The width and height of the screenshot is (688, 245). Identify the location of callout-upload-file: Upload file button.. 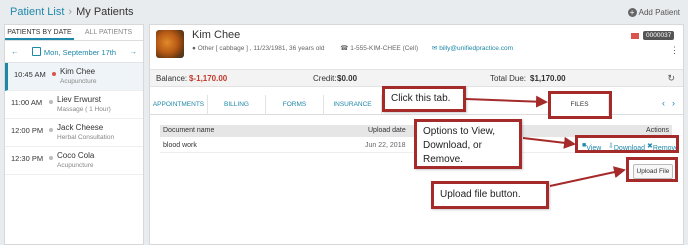
(490, 195).